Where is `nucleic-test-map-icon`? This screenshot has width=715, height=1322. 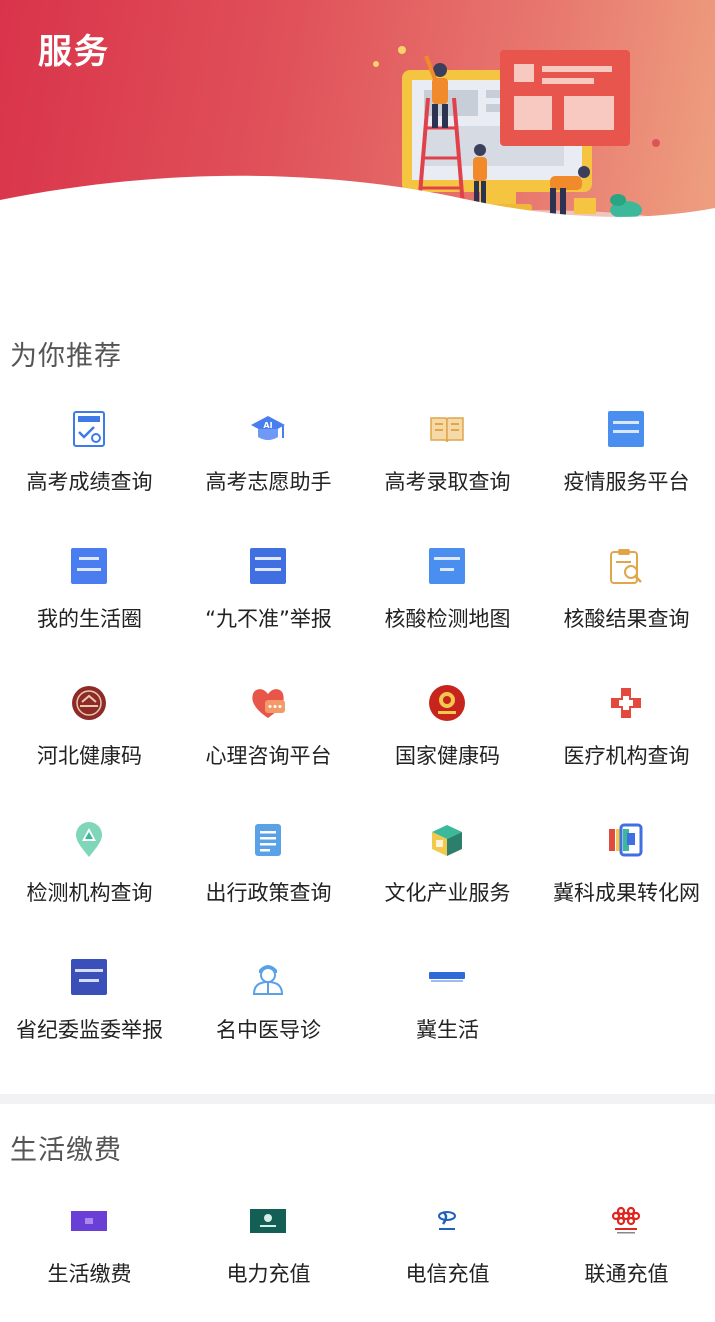
nucleic-test-map-icon is located at coordinates (447, 566).